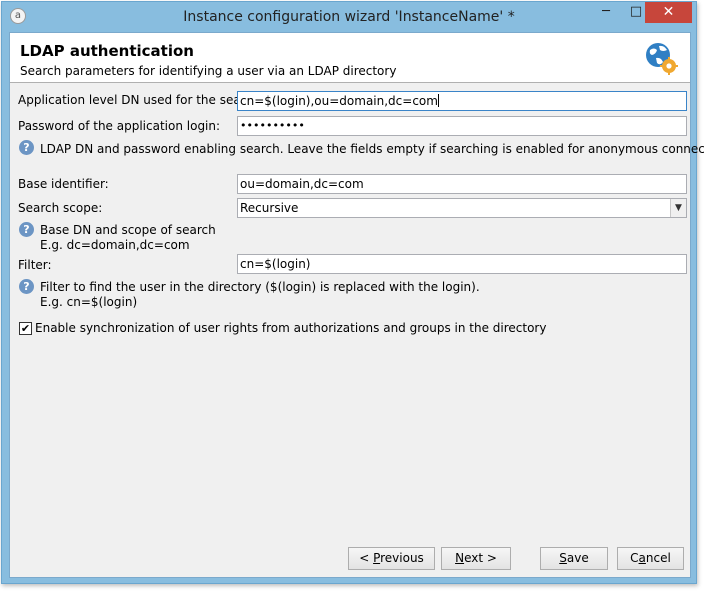 This screenshot has height=594, width=704. What do you see at coordinates (462, 126) in the screenshot?
I see `password-input: ••••••••••` at bounding box center [462, 126].